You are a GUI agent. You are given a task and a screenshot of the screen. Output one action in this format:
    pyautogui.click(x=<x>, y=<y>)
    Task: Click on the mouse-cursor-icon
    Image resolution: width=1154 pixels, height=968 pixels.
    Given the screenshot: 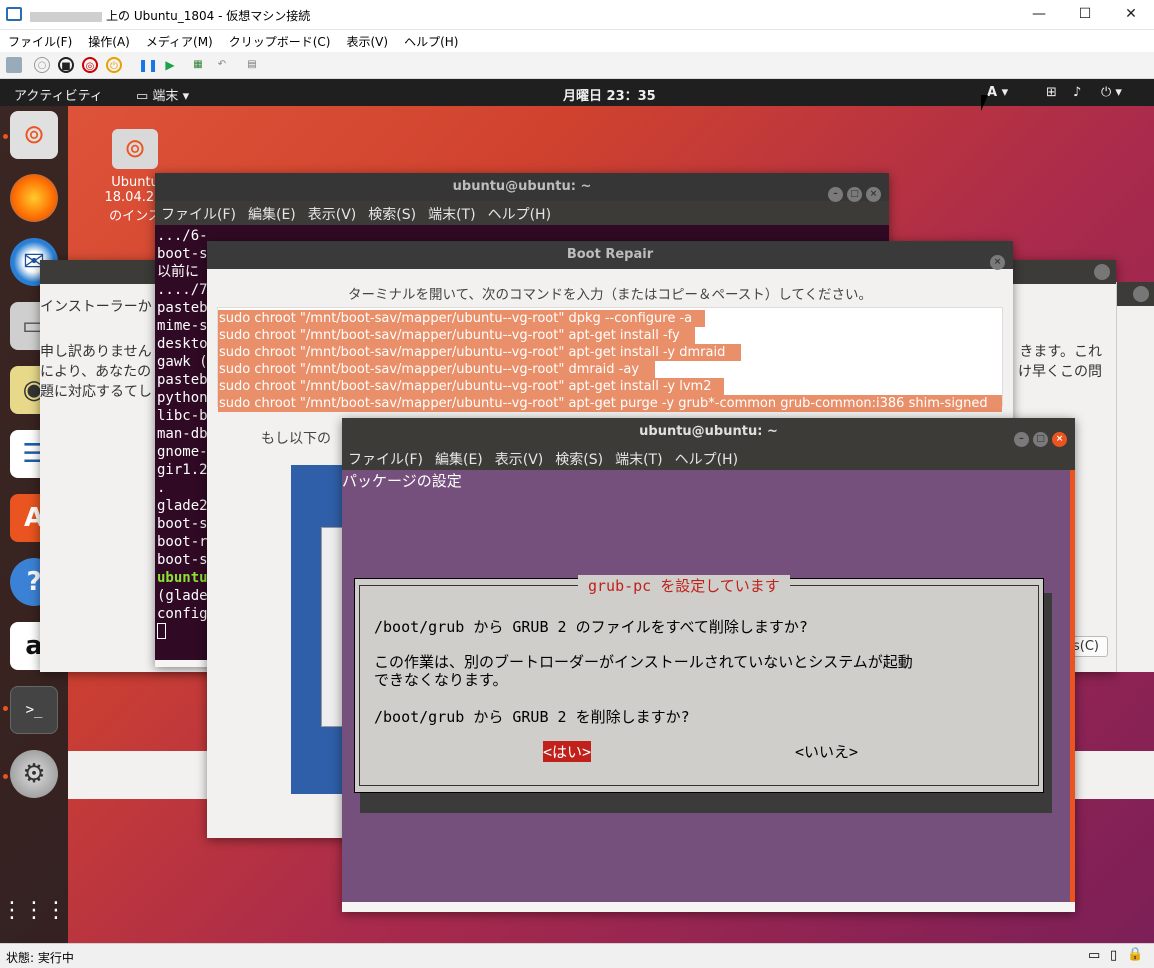 What is the action you would take?
    pyautogui.click(x=984, y=103)
    